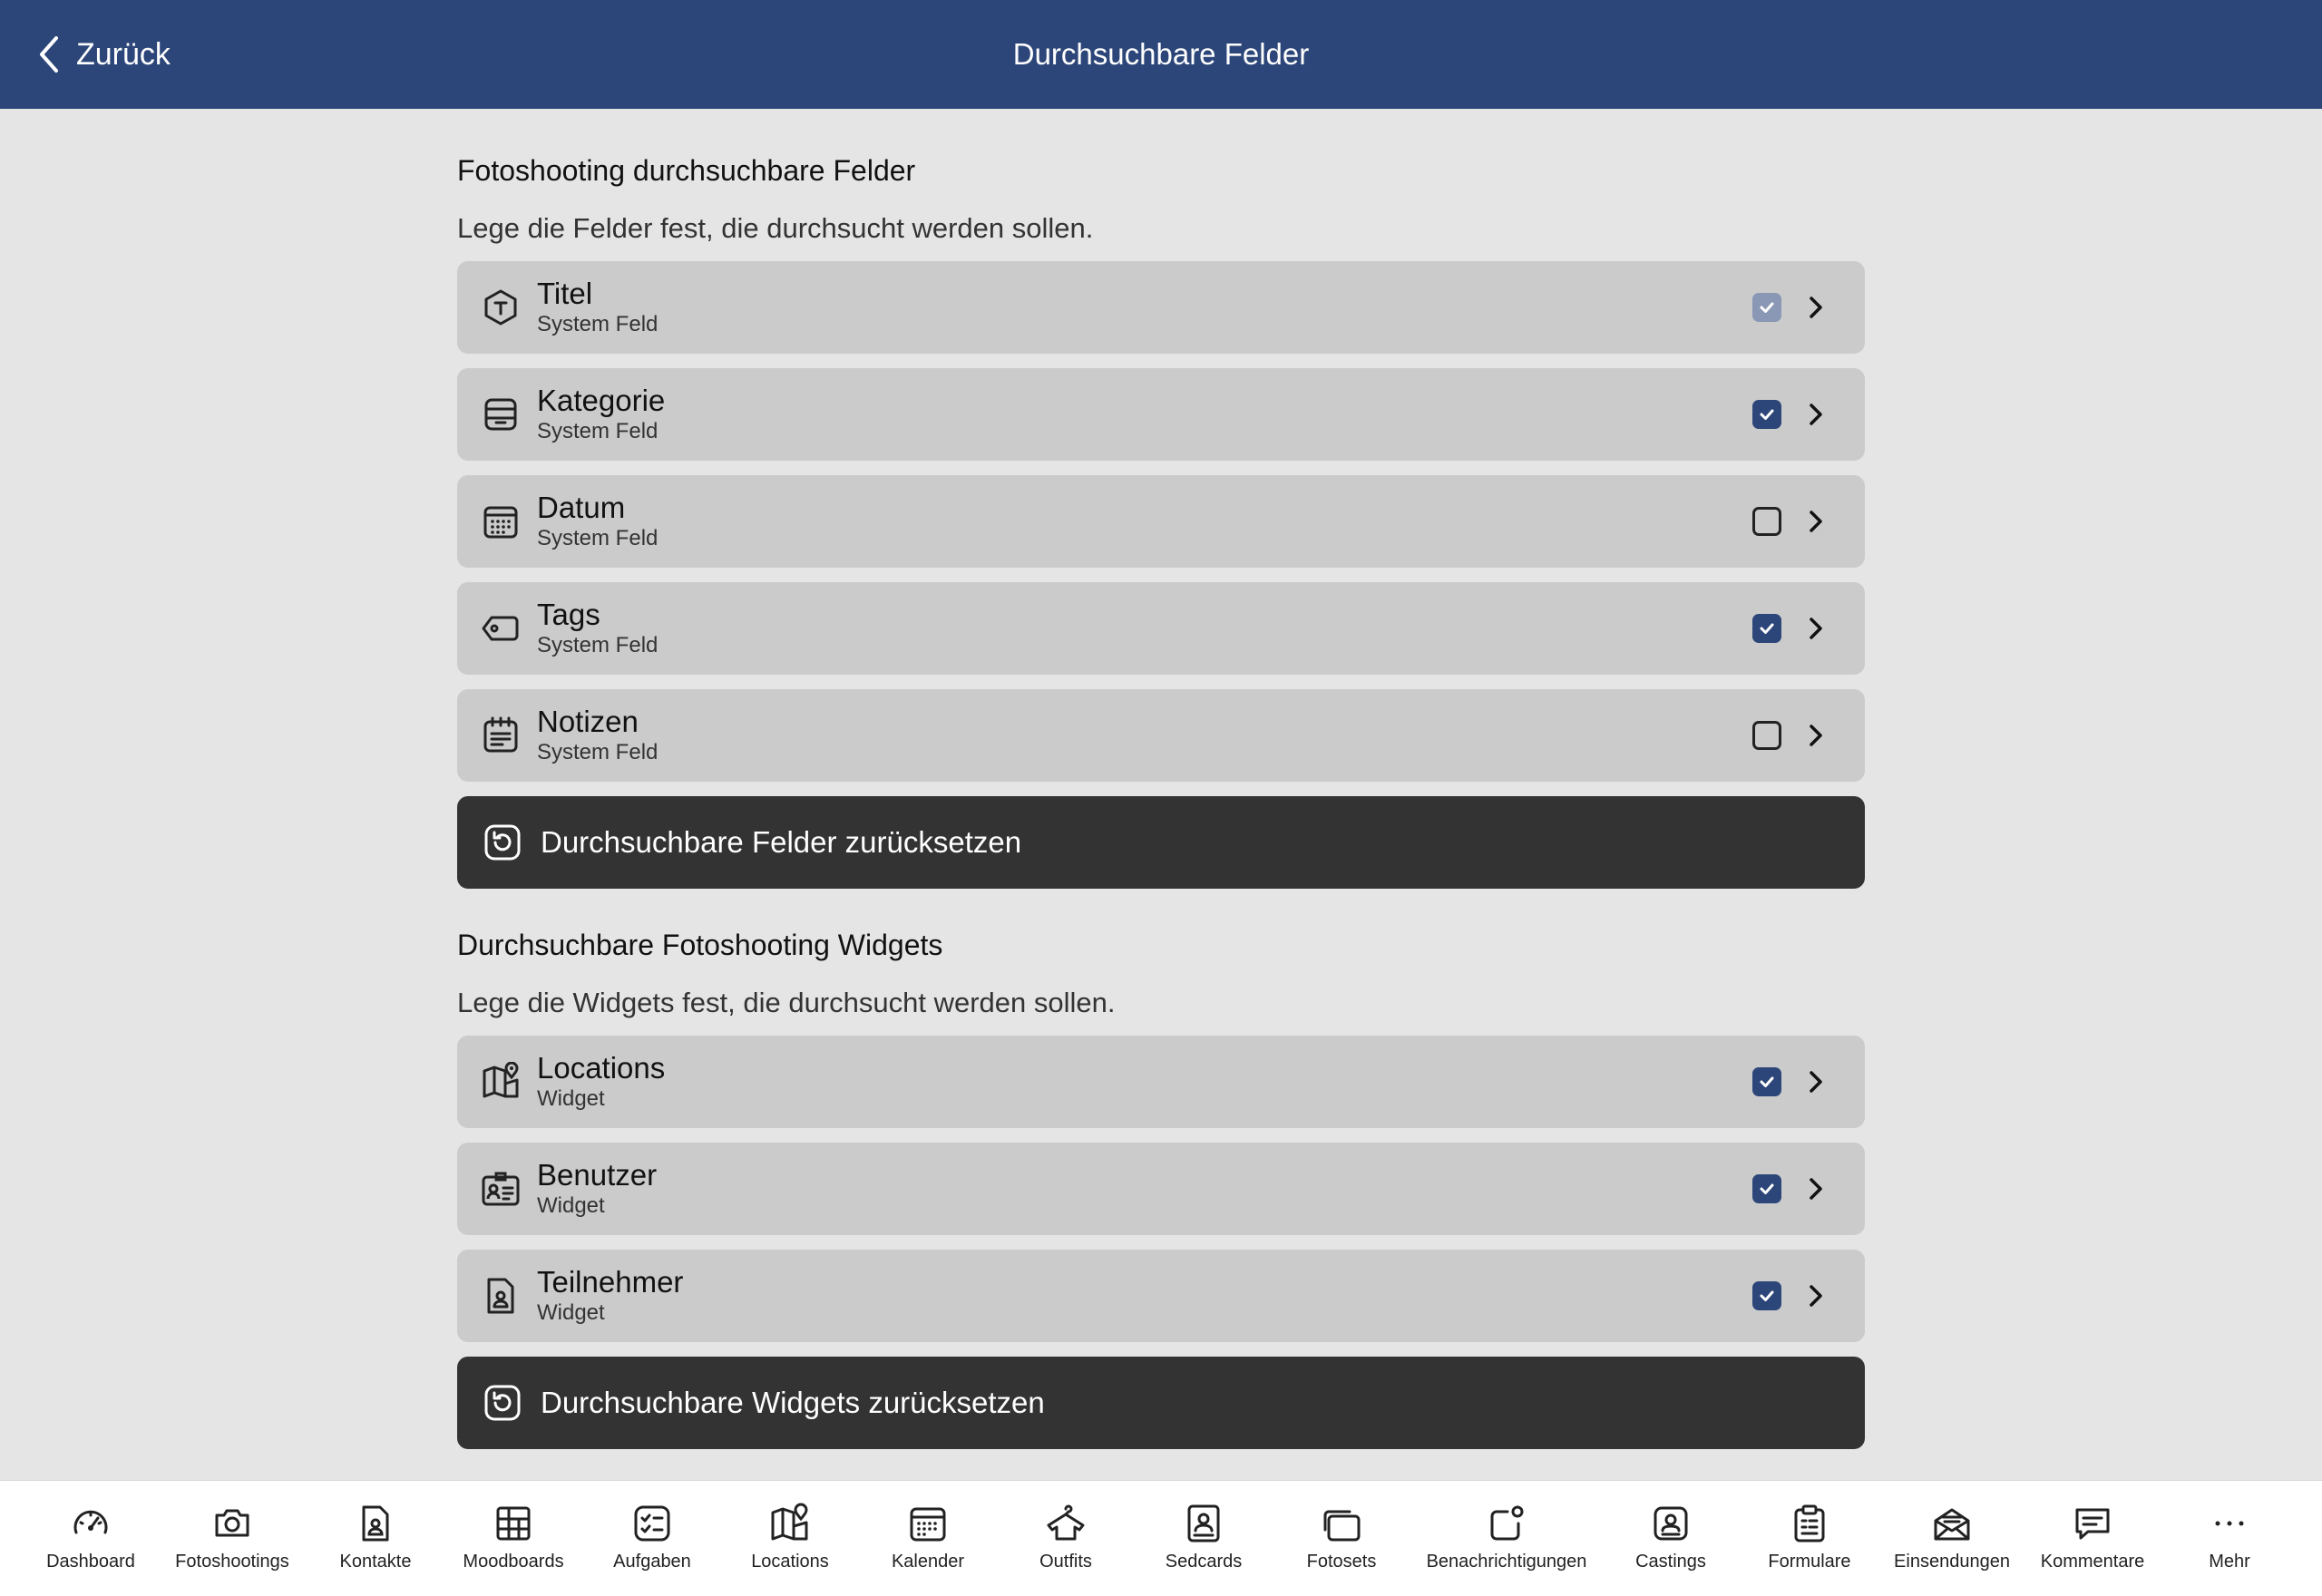 This screenshot has width=2322, height=1596. I want to click on field-row-datum: Datum System Feld, so click(1161, 521).